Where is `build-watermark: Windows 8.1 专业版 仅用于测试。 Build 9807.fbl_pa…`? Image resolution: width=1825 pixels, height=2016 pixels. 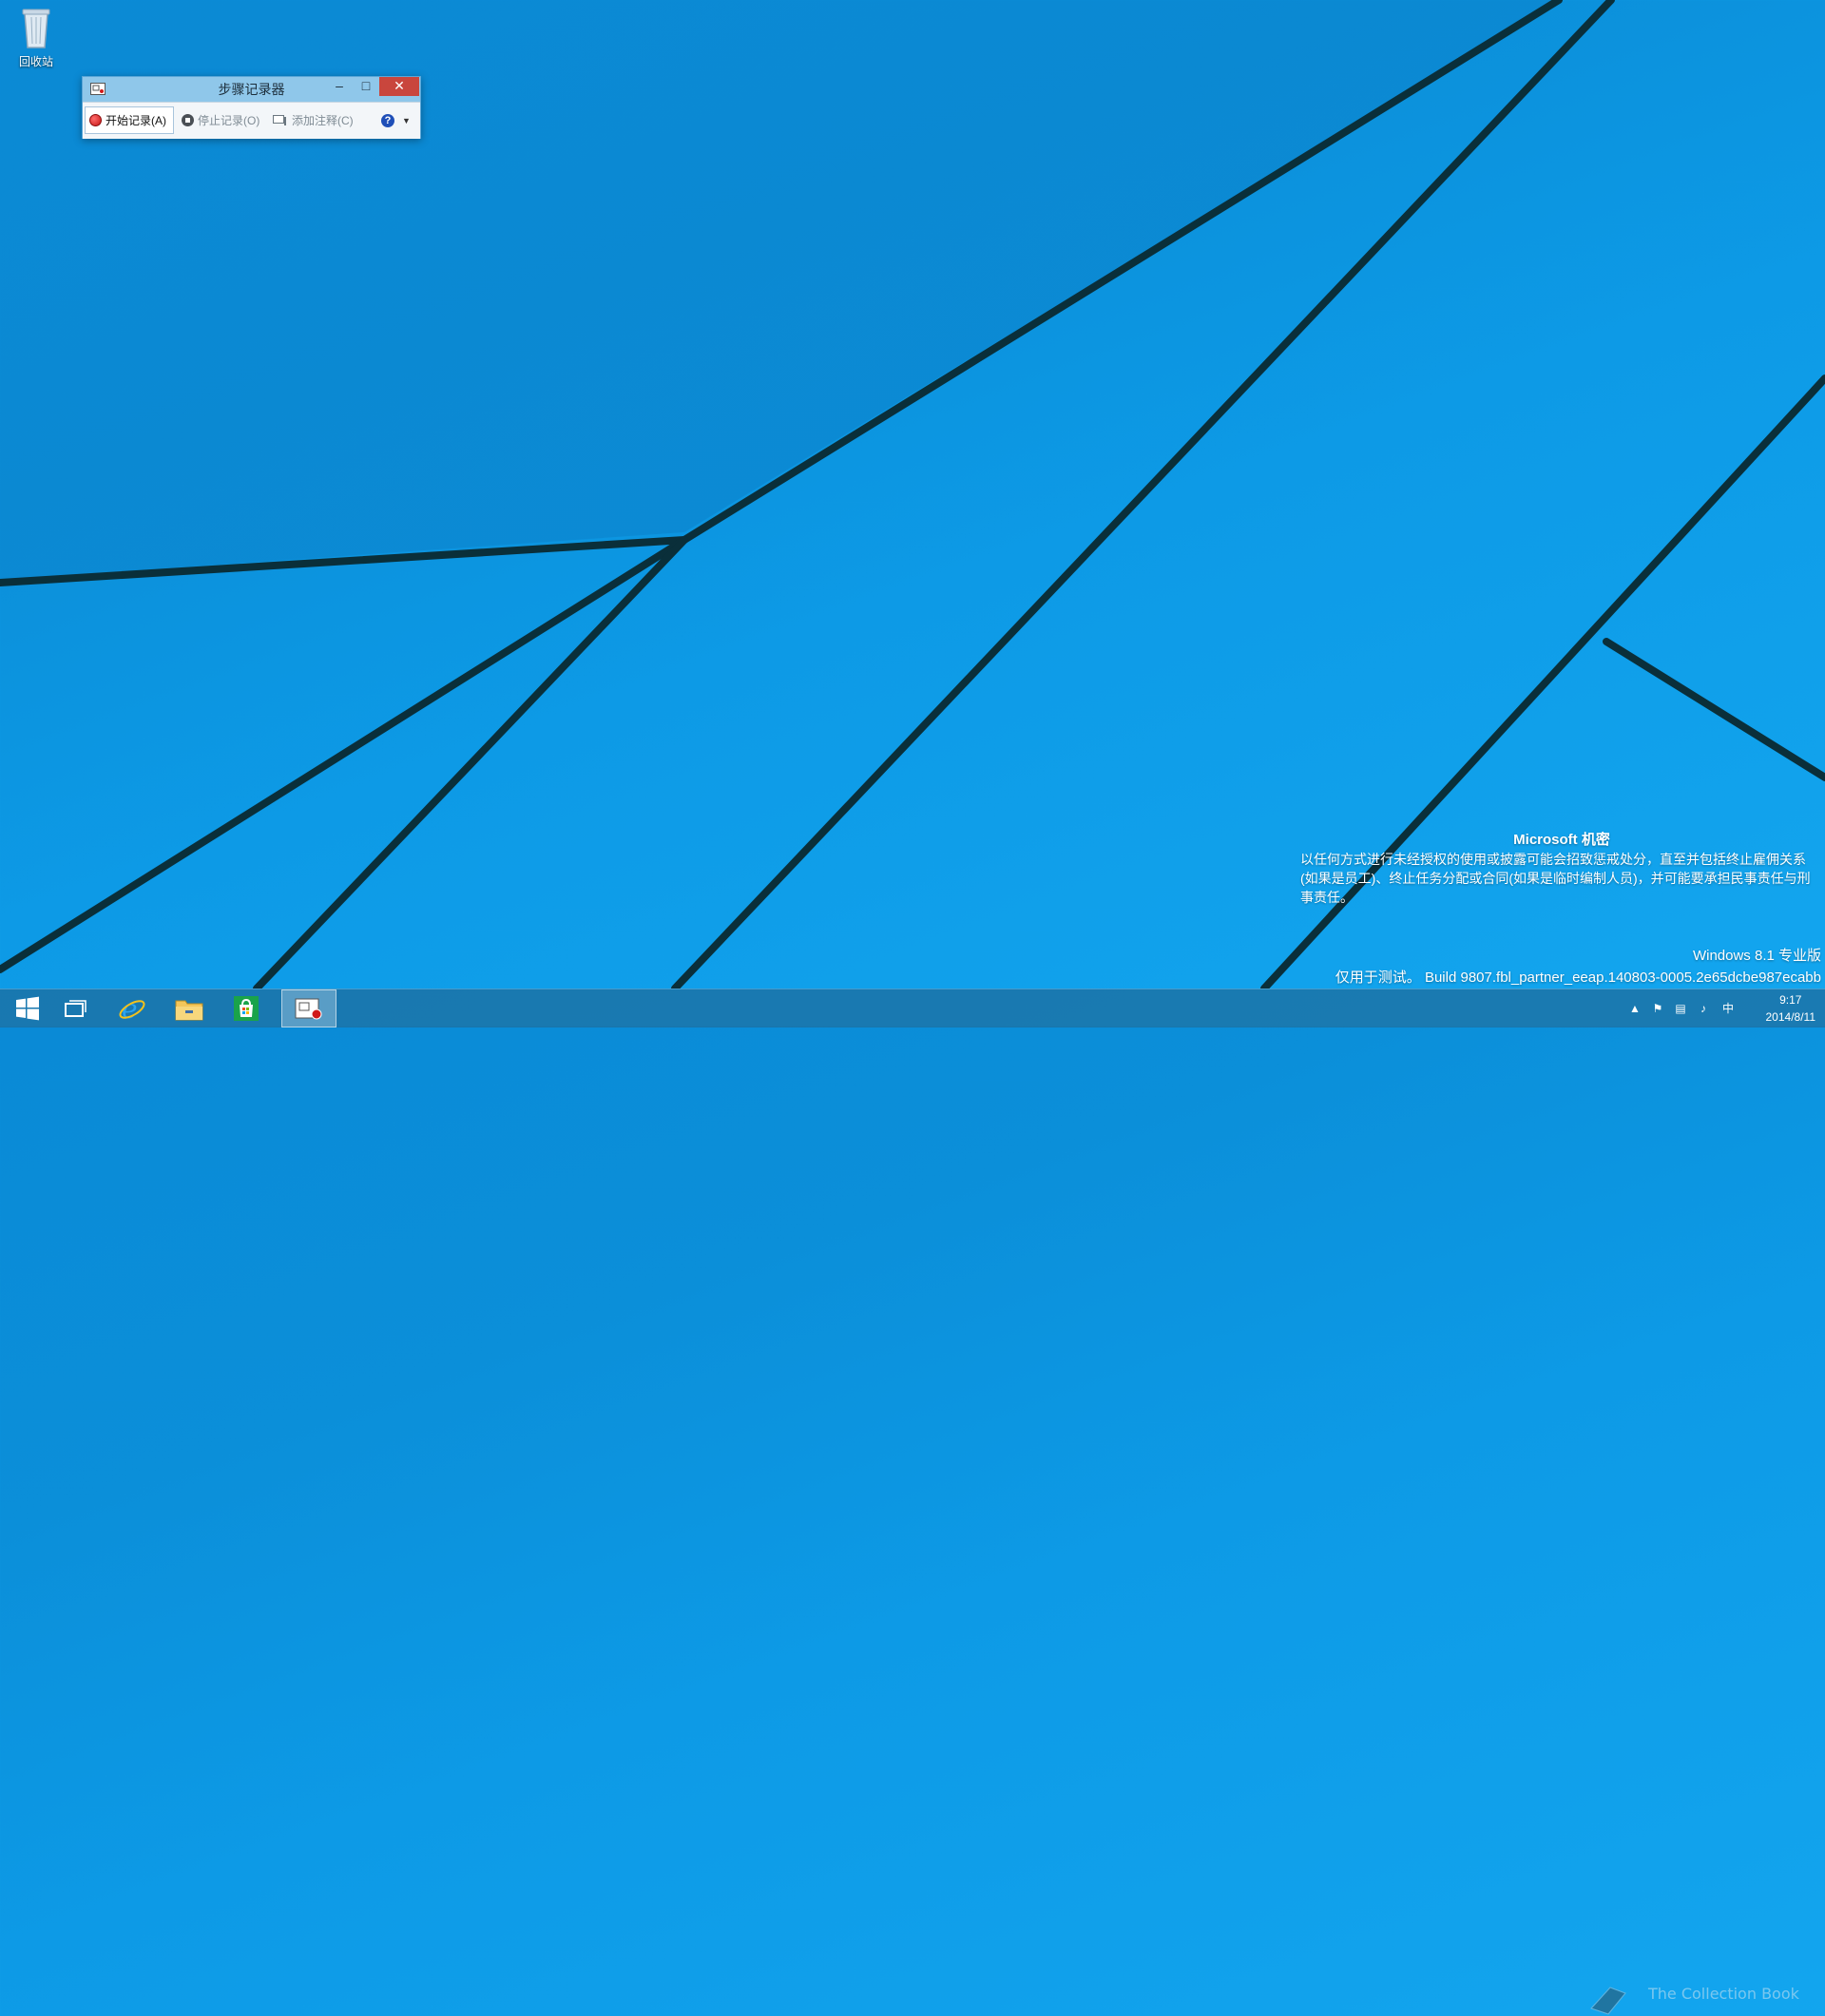
build-watermark: Windows 8.1 专业版 仅用于测试。 Build 9807.fbl_pa… is located at coordinates (1578, 967).